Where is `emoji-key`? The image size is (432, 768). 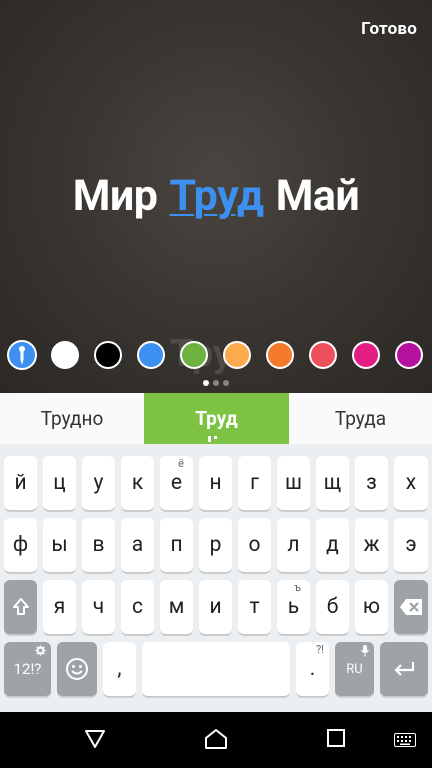 emoji-key is located at coordinates (77, 669).